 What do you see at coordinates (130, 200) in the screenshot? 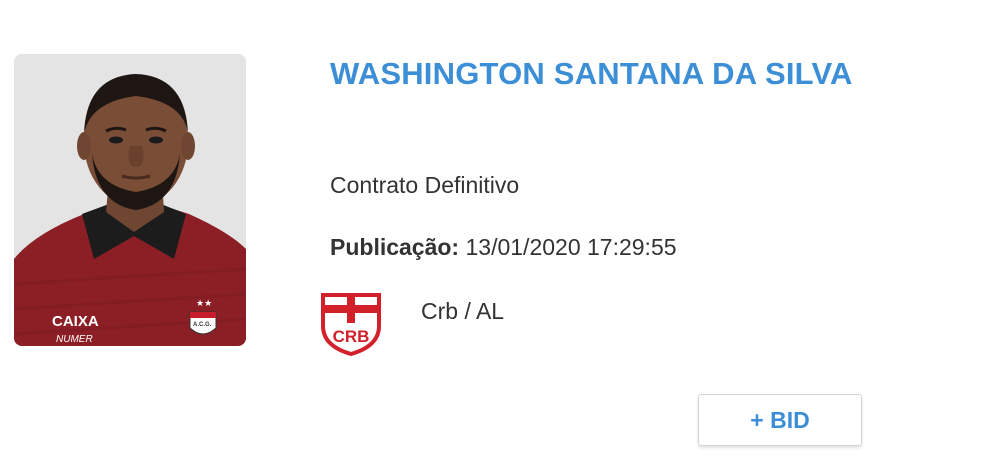
I see `player-photo: ★★ CAIXA NUMER A.C.G.` at bounding box center [130, 200].